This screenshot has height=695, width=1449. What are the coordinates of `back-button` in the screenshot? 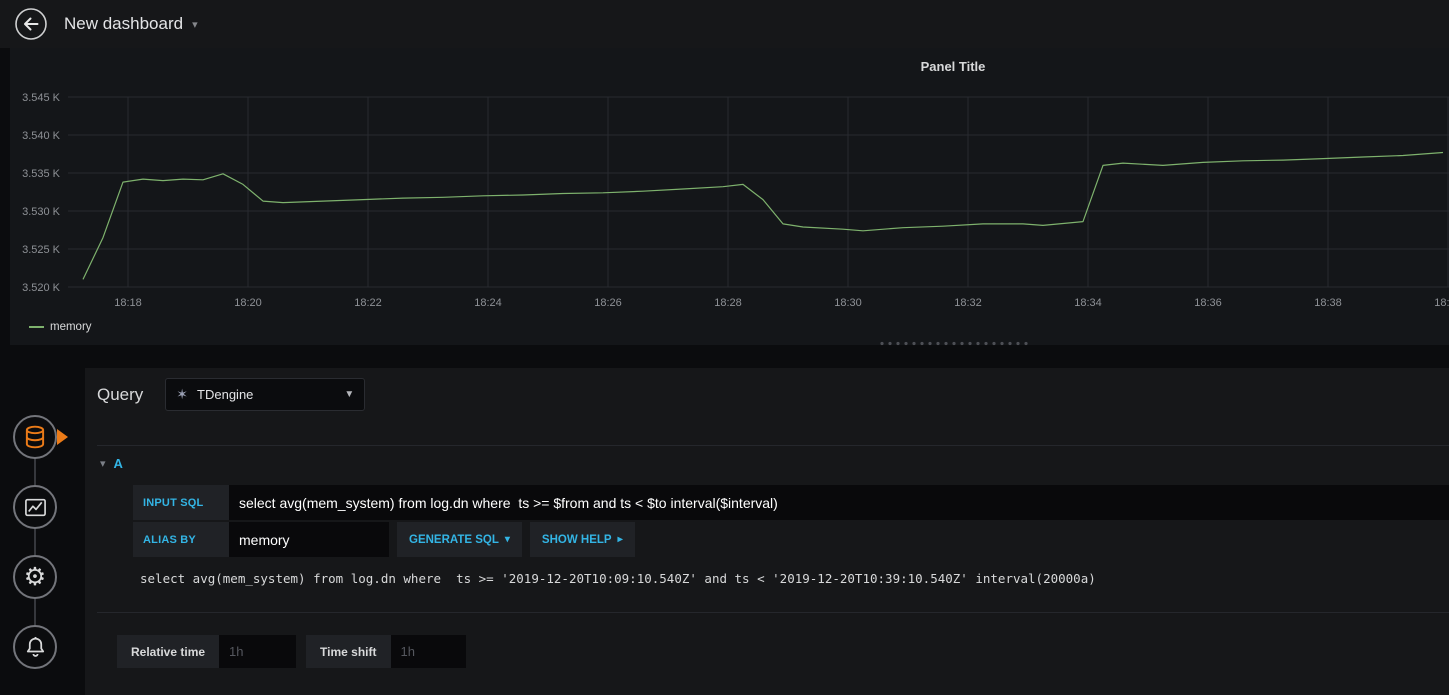 It's located at (31, 24).